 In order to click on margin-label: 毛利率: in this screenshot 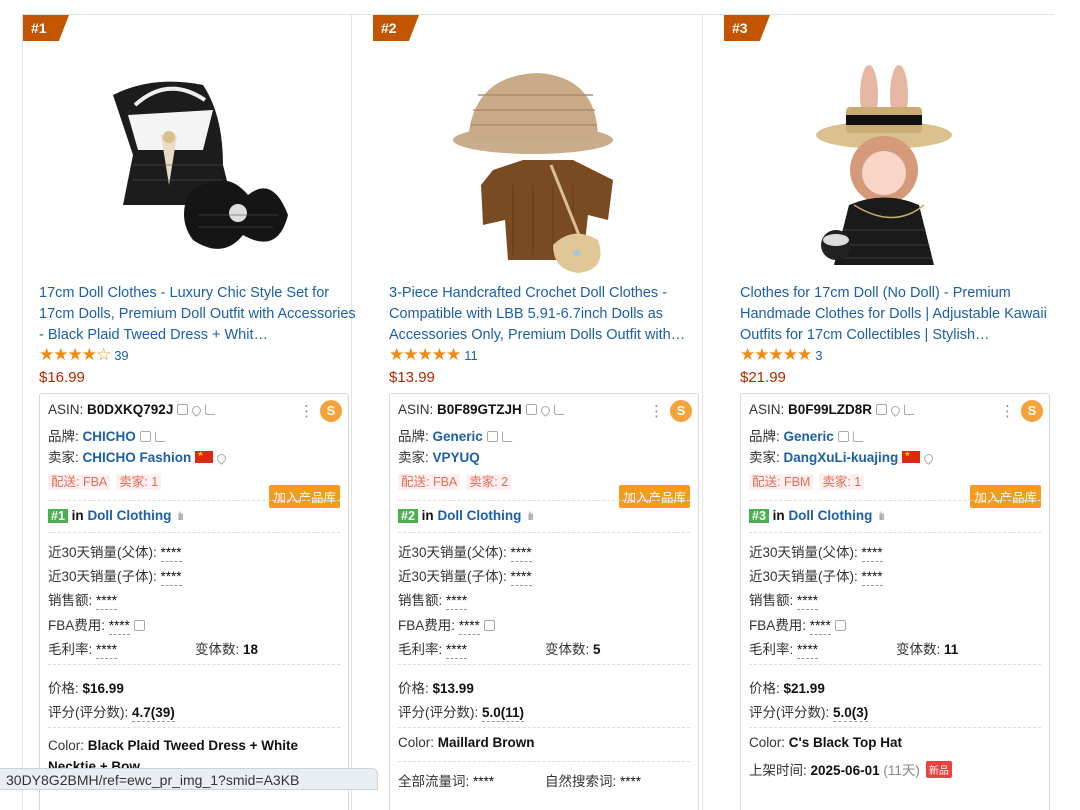, I will do `click(420, 649)`.